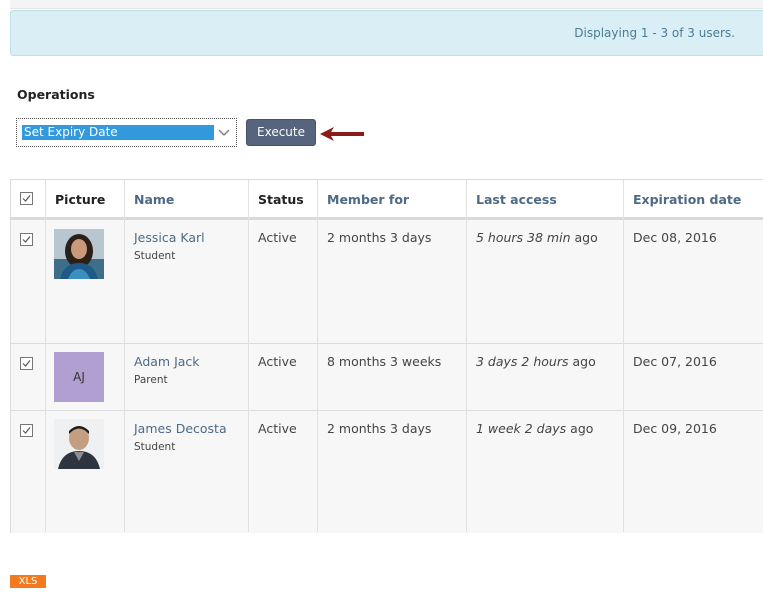 The image size is (763, 592). I want to click on column-header-picture: Picture, so click(80, 199).